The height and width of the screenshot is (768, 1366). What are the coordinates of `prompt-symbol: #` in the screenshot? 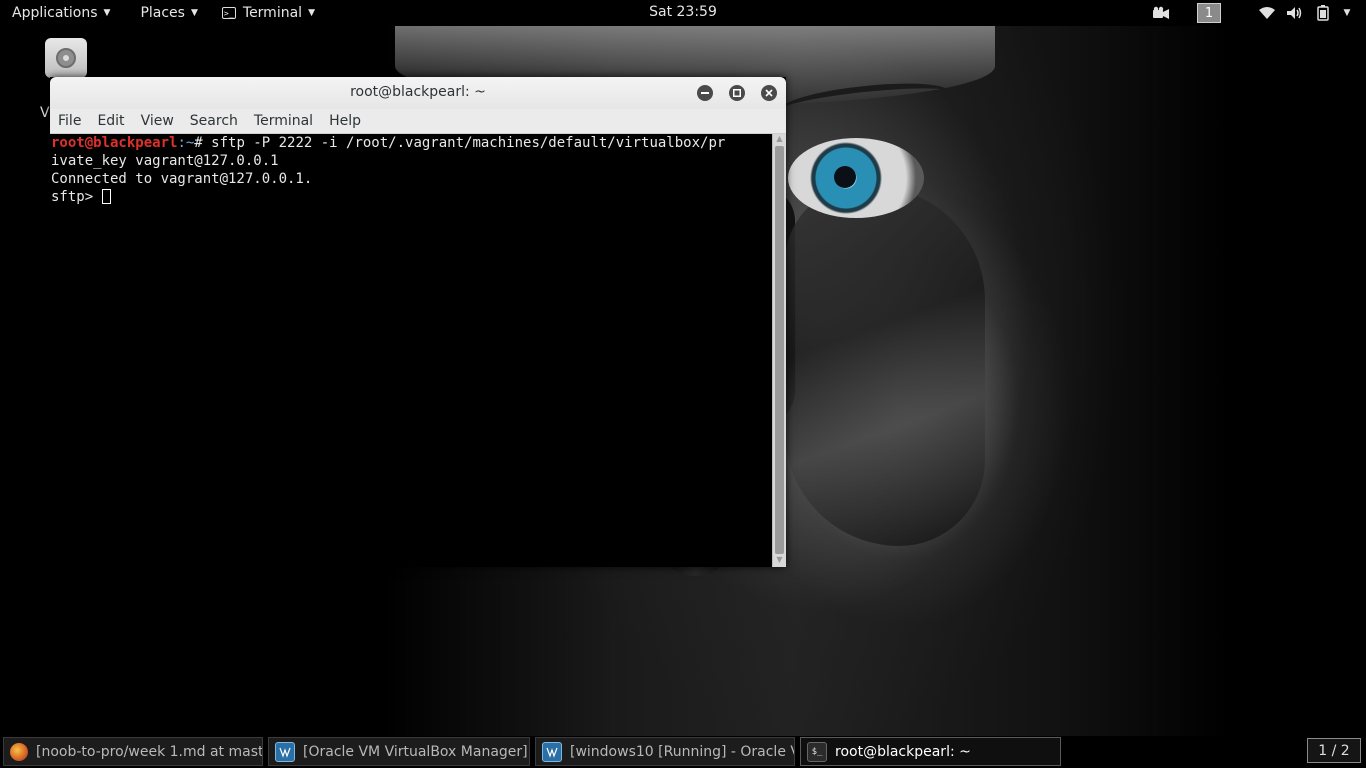 It's located at (203, 143).